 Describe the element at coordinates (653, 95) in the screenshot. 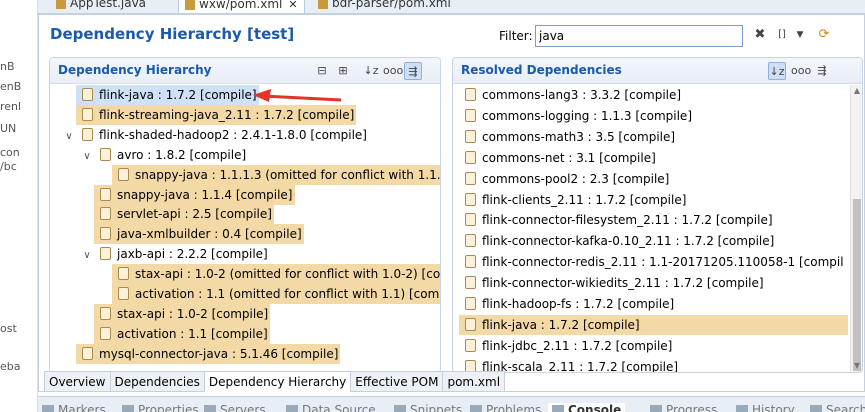

I see `list-item: commons-lang3 : 3.3.2 [compile]` at that location.